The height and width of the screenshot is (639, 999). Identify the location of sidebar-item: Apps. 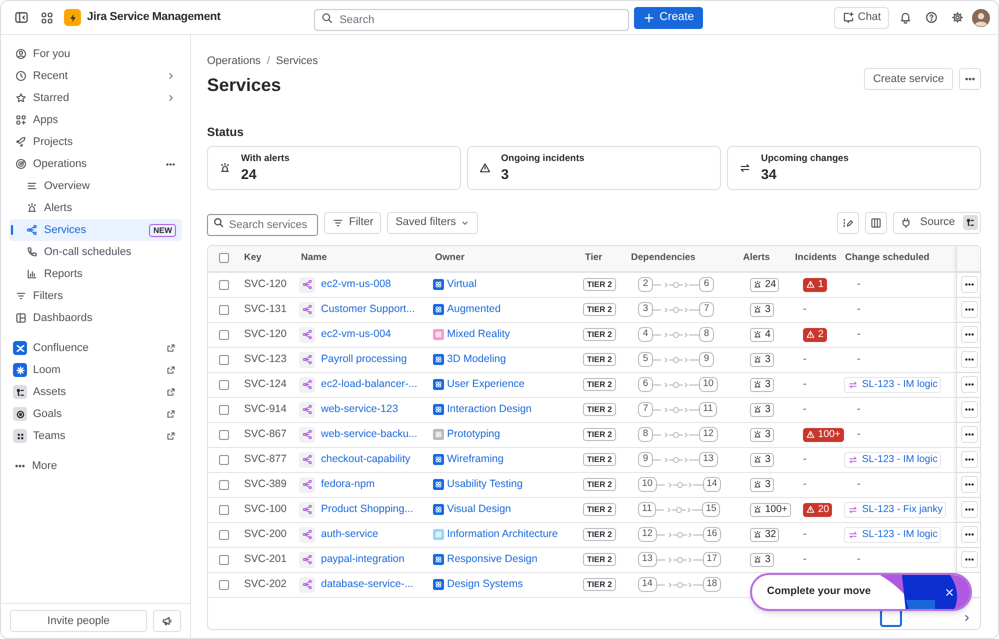
(95, 120).